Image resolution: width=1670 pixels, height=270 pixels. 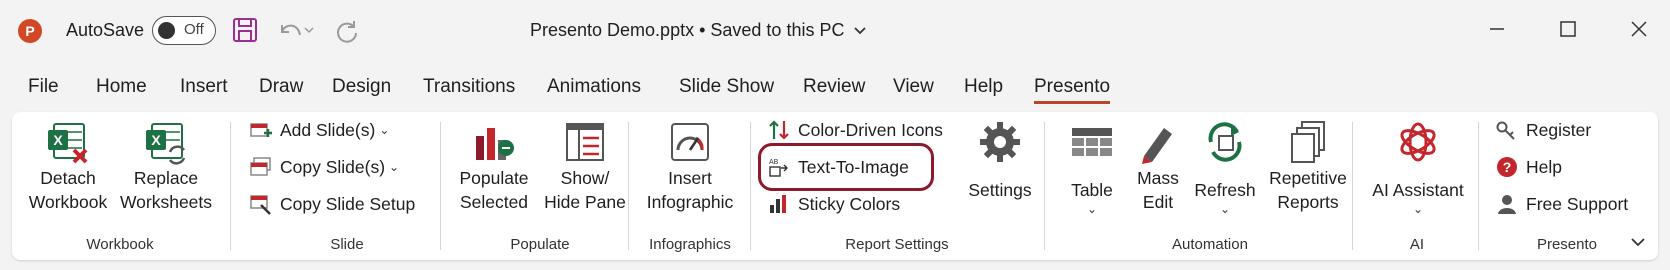 What do you see at coordinates (1544, 166) in the screenshot?
I see `help-label: Help` at bounding box center [1544, 166].